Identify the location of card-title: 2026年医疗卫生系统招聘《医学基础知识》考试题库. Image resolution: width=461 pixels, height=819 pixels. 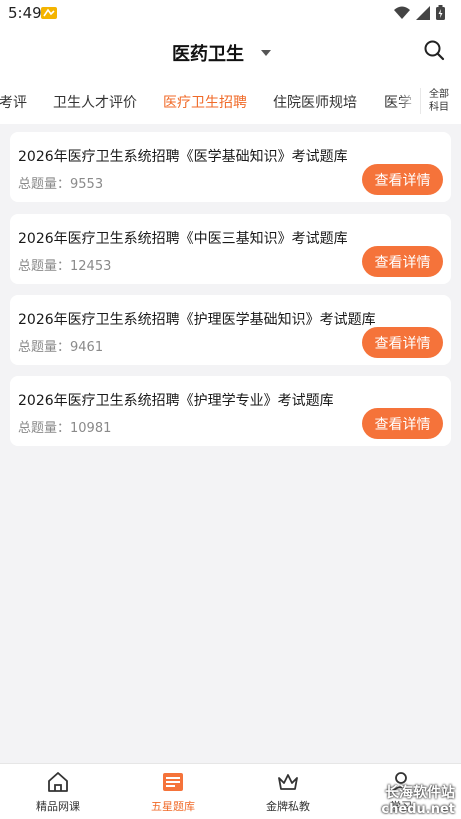
(183, 157).